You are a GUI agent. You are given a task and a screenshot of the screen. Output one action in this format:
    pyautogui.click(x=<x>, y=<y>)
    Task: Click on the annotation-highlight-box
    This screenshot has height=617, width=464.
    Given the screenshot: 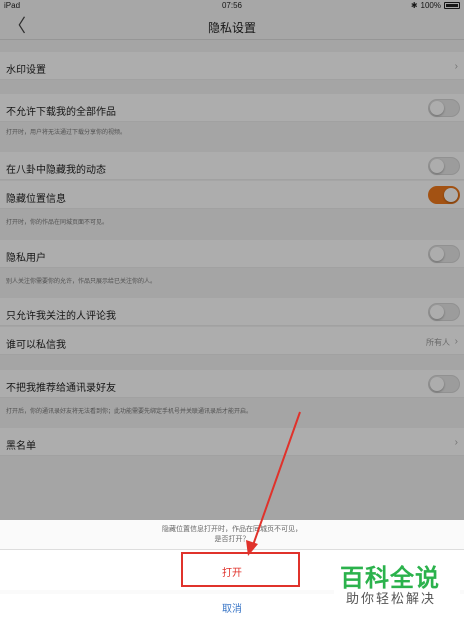 What is the action you would take?
    pyautogui.click(x=240, y=569)
    